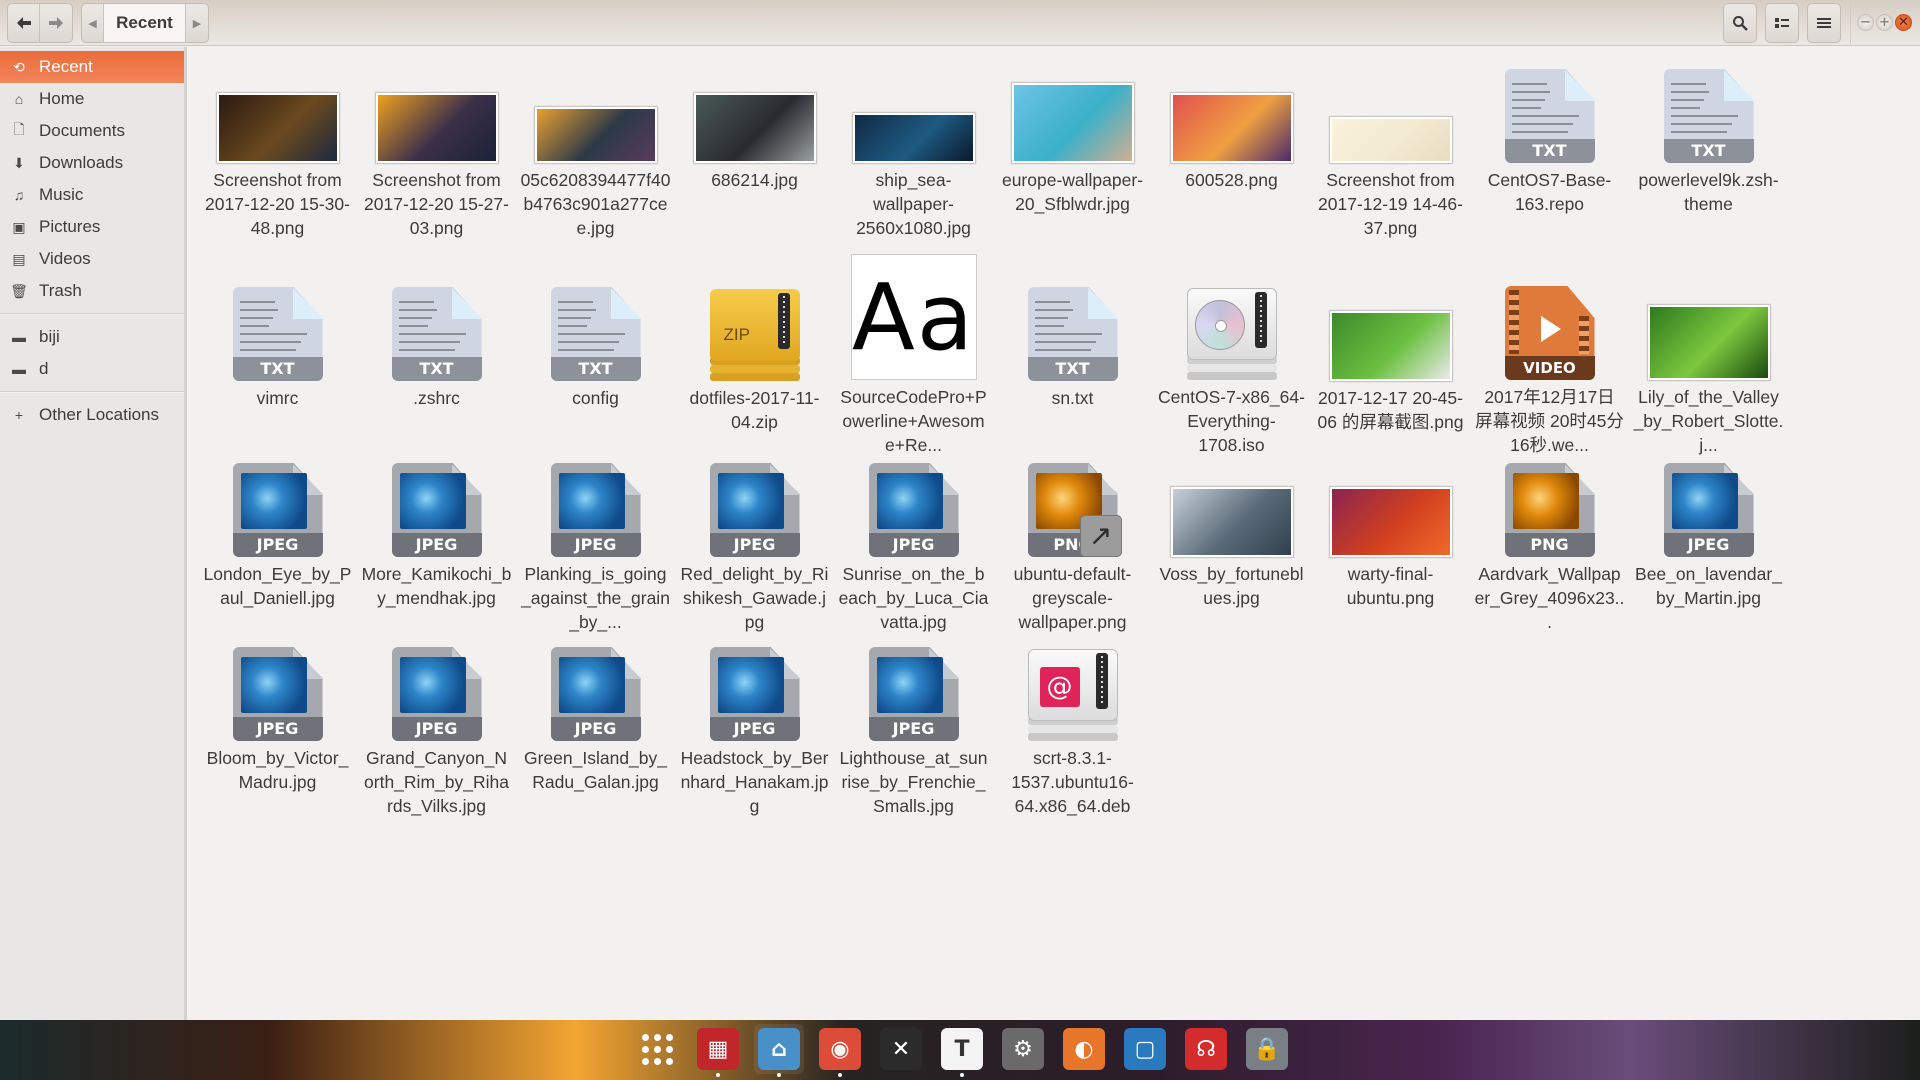 Image resolution: width=1920 pixels, height=1080 pixels. Describe the element at coordinates (1084, 1049) in the screenshot. I see `dock-firefox: ◐` at that location.